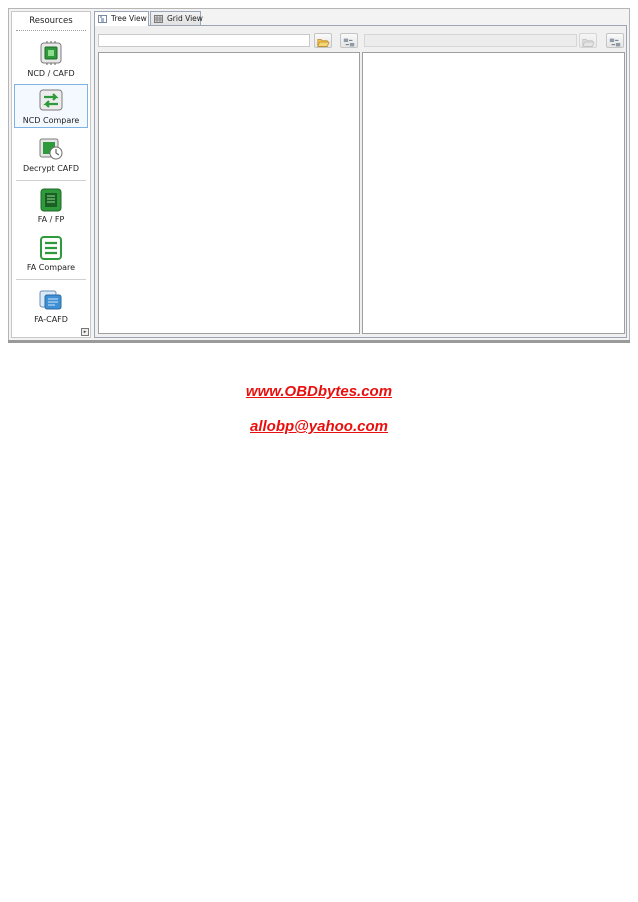 This screenshot has width=638, height=902. I want to click on tab-grid-view: Grid View, so click(176, 18).